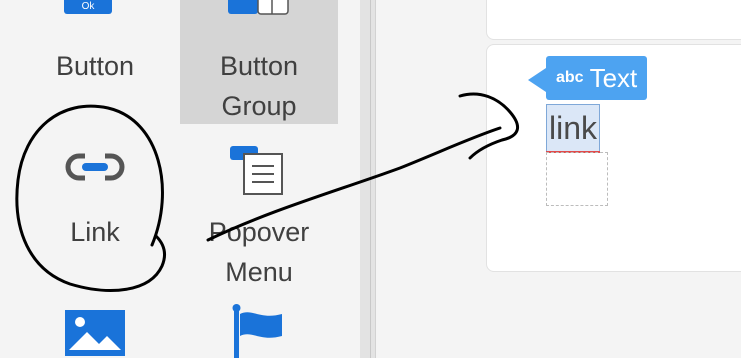  I want to click on palette-item-image, so click(95, 329).